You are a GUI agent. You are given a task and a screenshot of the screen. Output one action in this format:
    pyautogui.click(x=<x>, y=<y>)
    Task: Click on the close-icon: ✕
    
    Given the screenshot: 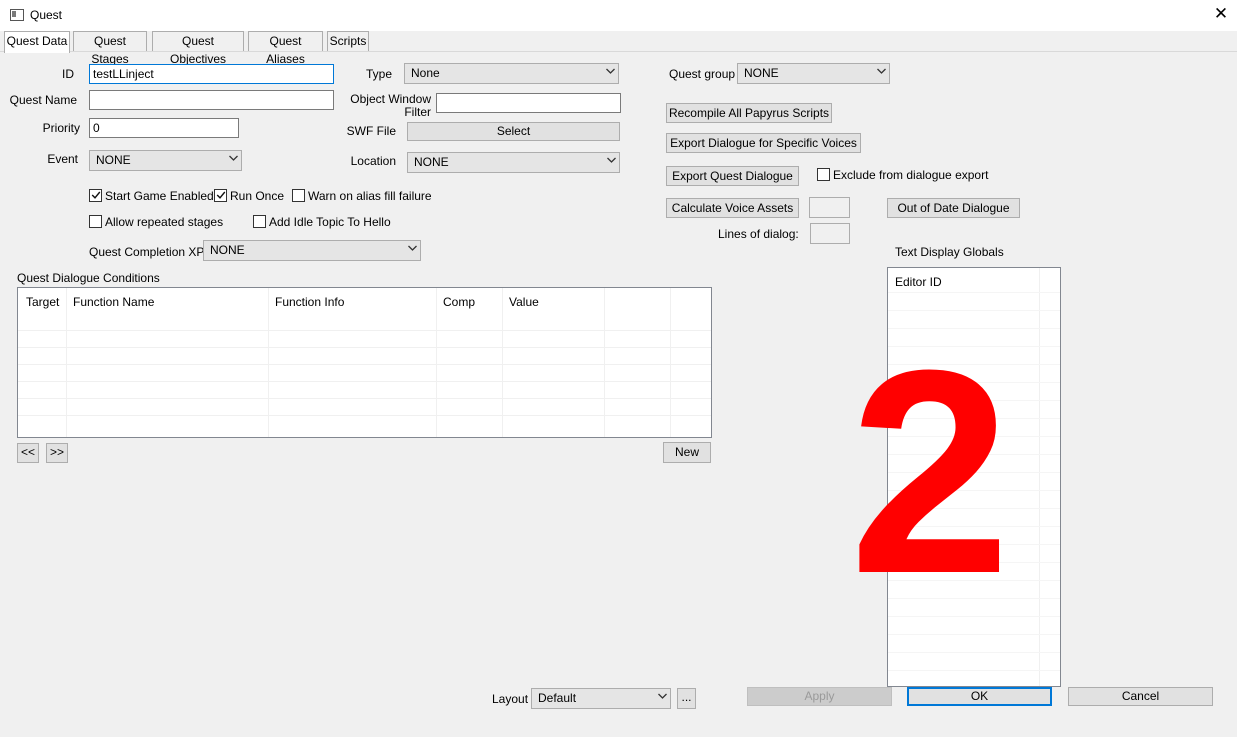 What is the action you would take?
    pyautogui.click(x=1221, y=14)
    